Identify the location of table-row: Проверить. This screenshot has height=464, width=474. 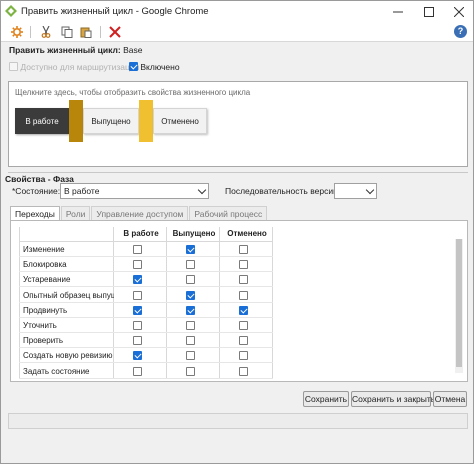
(146, 341).